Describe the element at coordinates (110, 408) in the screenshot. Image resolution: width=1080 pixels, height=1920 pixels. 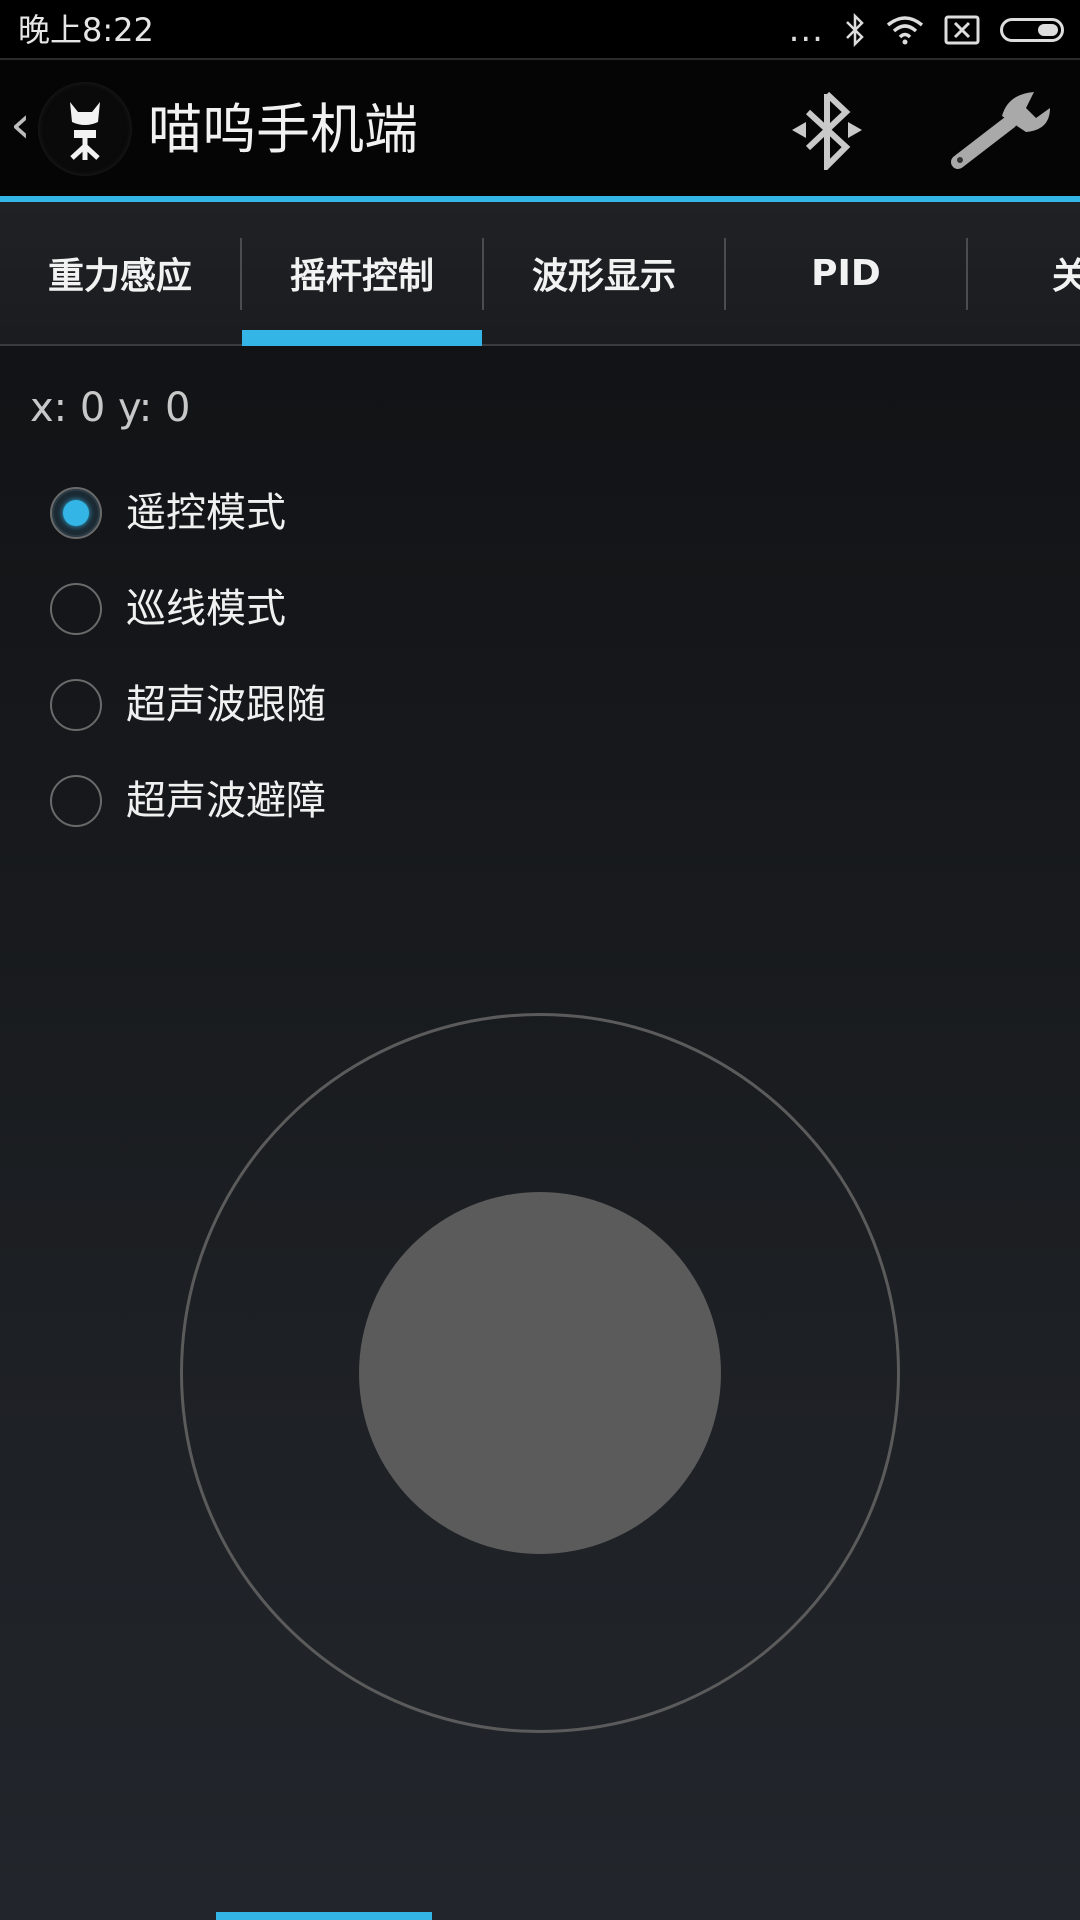
I see `joystick-coords: x: 0 y: 0` at that location.